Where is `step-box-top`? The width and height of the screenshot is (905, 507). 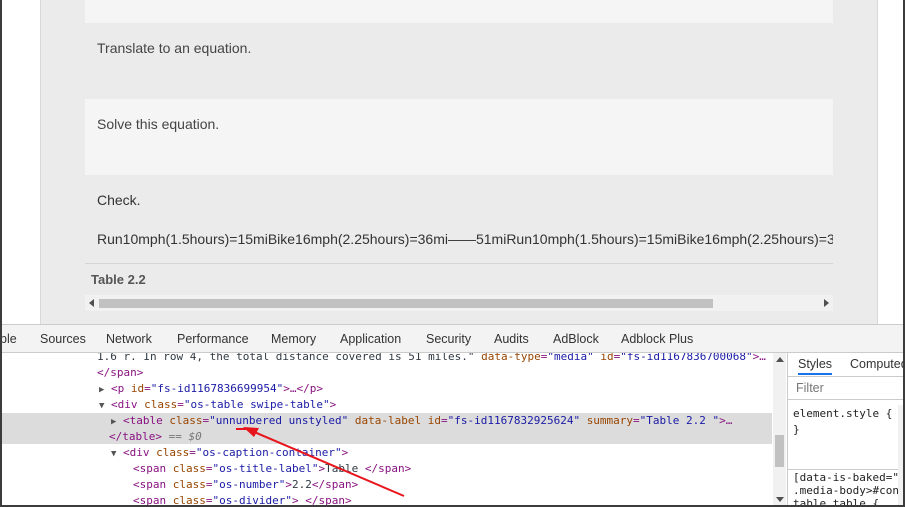 step-box-top is located at coordinates (459, 11).